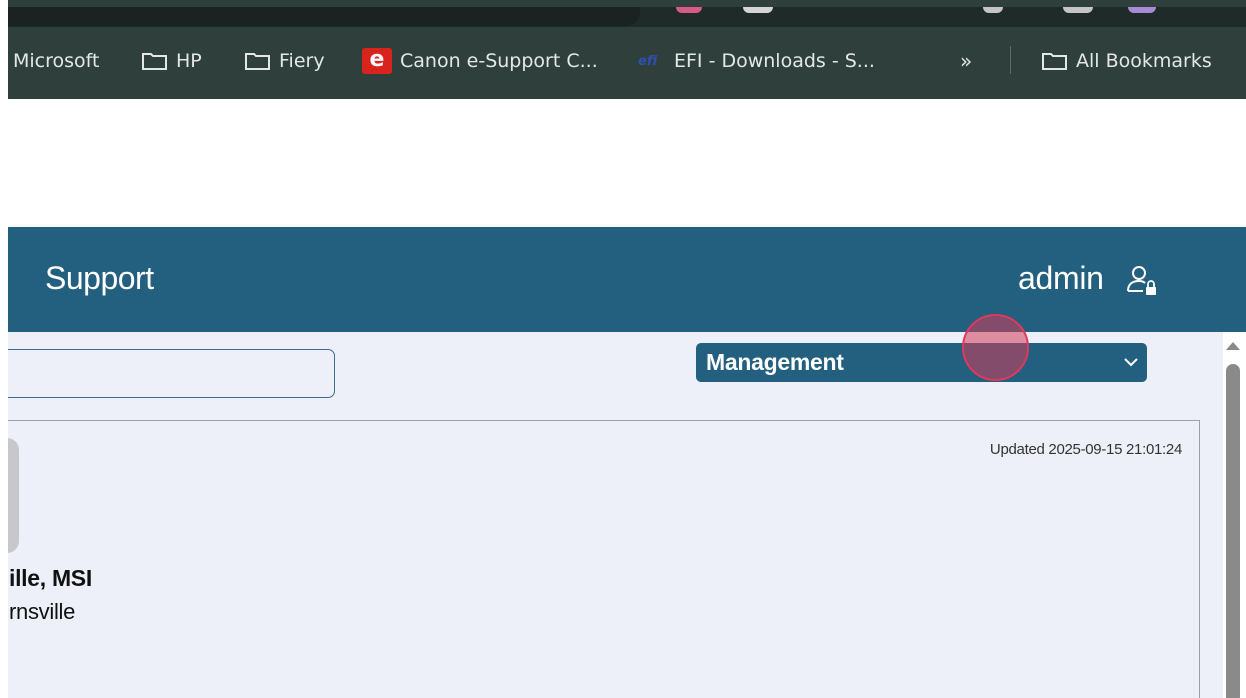 The height and width of the screenshot is (698, 1246). What do you see at coordinates (167, 373) in the screenshot?
I see `search-input` at bounding box center [167, 373].